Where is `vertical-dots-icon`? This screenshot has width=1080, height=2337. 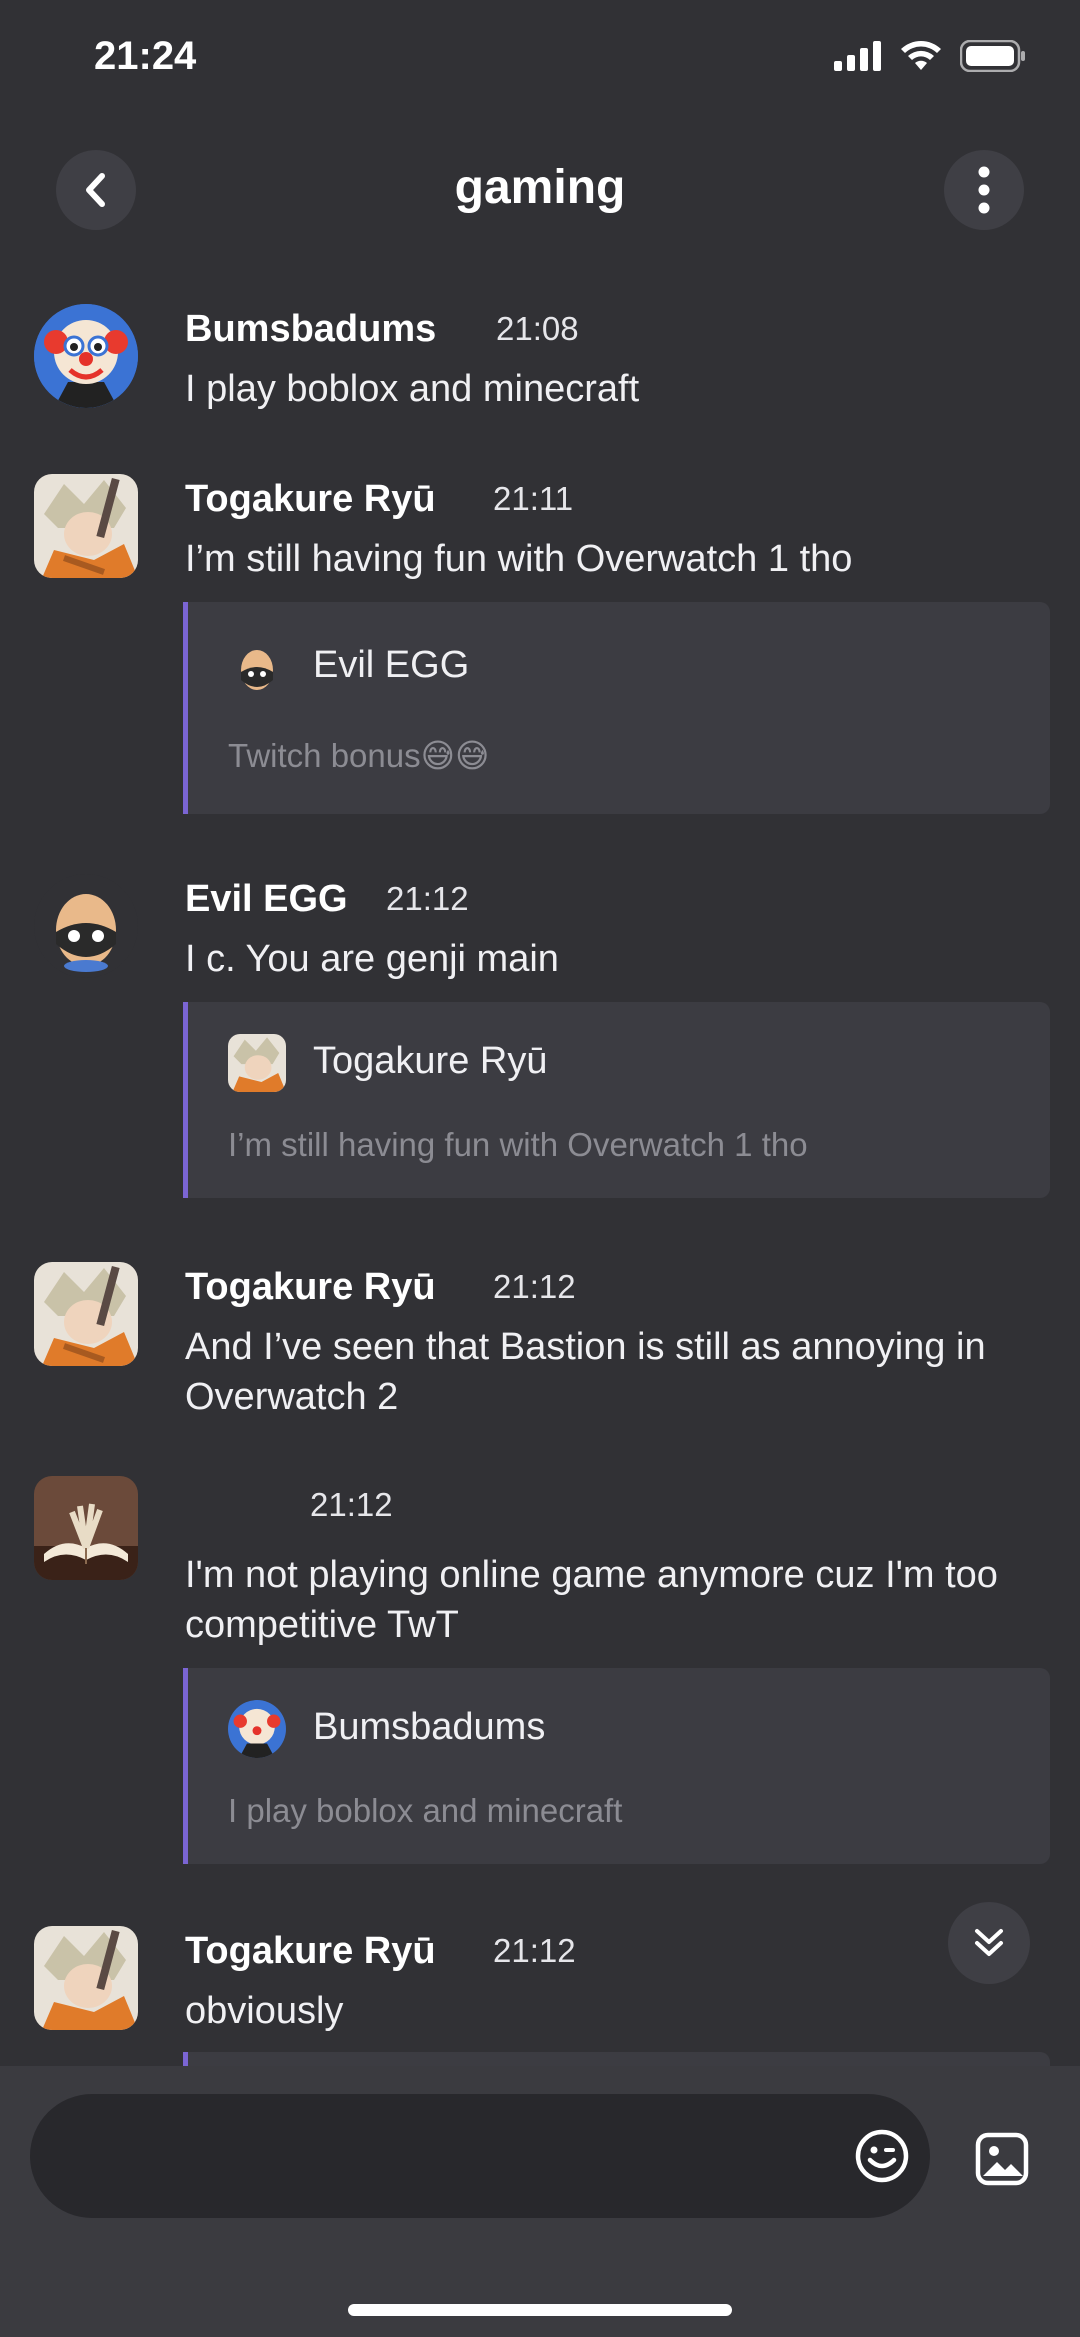
vertical-dots-icon is located at coordinates (984, 190).